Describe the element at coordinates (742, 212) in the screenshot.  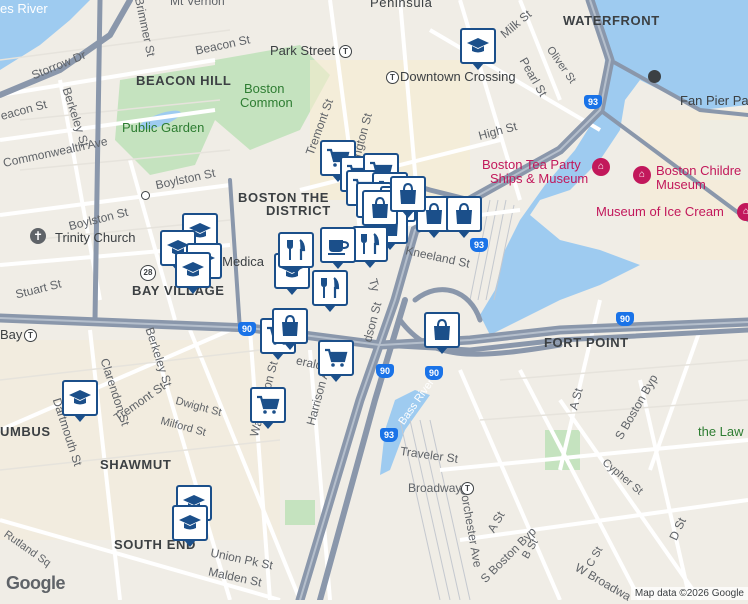
I see `museum-icon-ice-cream: ⌂` at that location.